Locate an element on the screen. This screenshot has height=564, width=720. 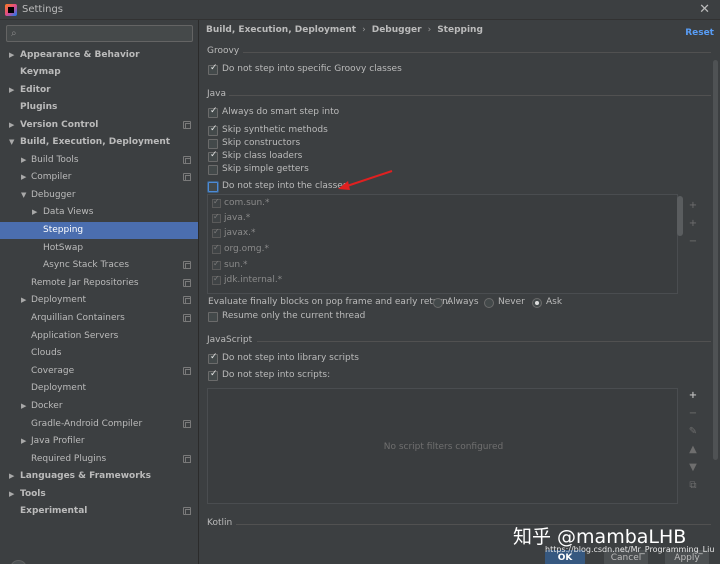
sidebar-item-label: Remote Jar Repositories is located at coordinates (85, 283).